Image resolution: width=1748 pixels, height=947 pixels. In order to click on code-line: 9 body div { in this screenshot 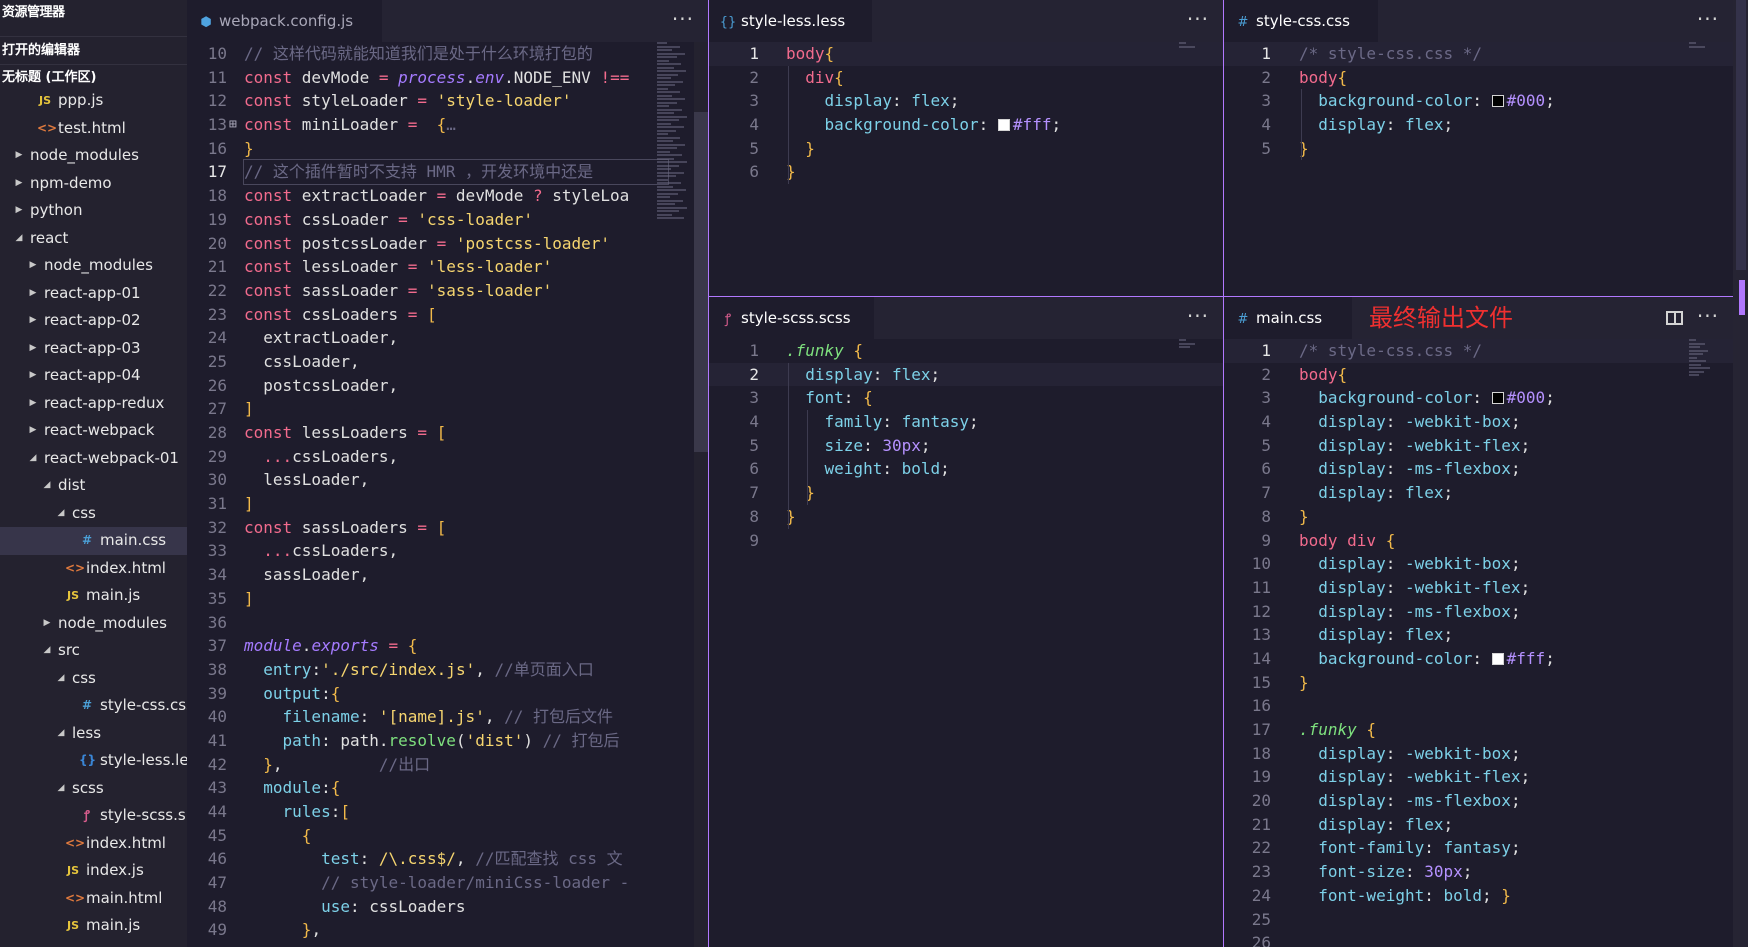, I will do `click(1478, 541)`.